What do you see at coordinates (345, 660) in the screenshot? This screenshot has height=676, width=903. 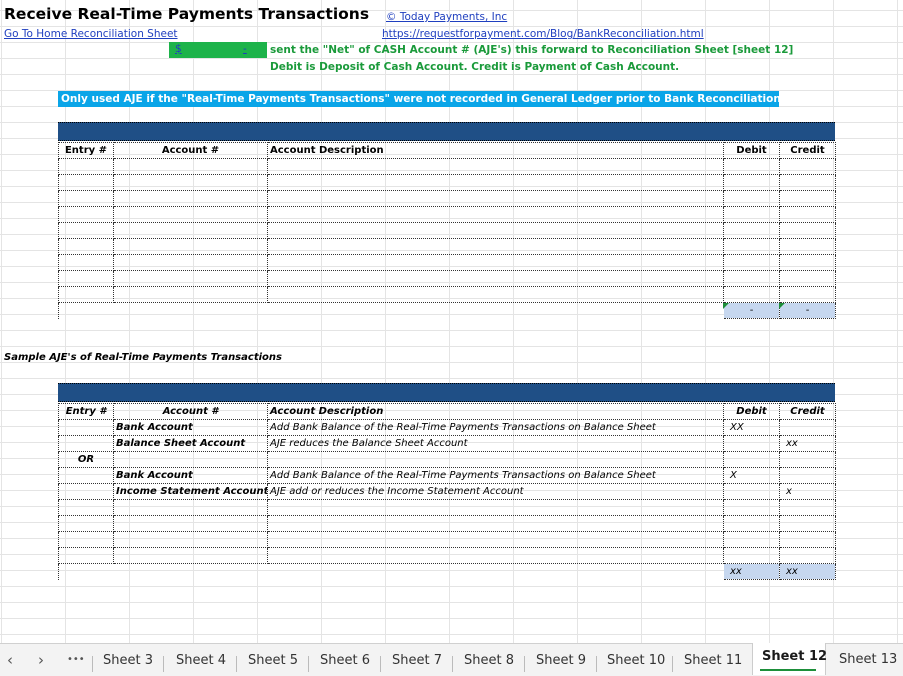 I see `tab-sheet-6: Sheet 6` at bounding box center [345, 660].